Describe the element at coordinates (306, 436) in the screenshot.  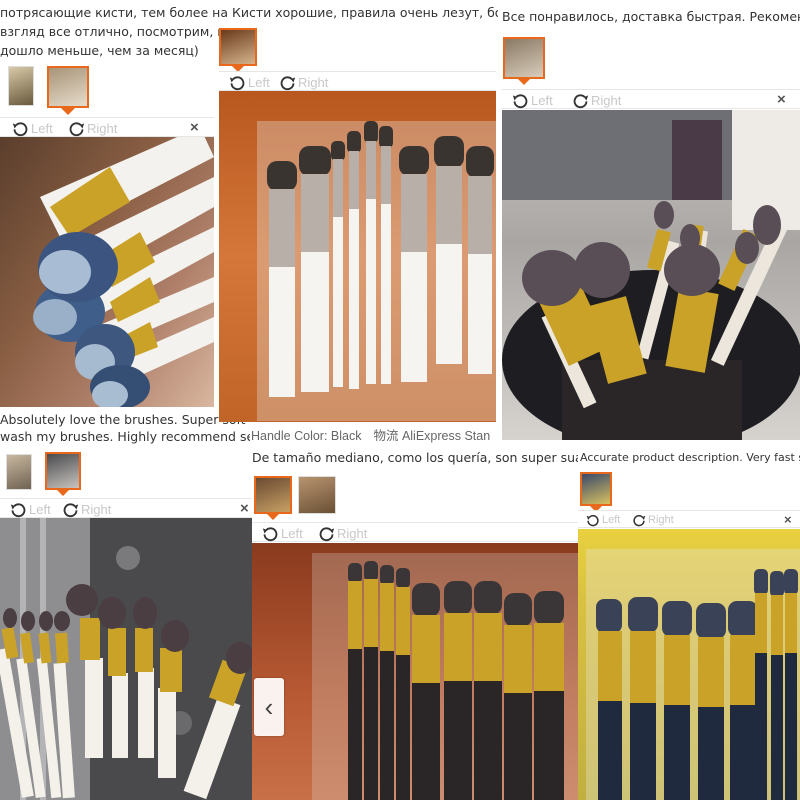
I see `handle-color-label: Handle Color: Black` at that location.